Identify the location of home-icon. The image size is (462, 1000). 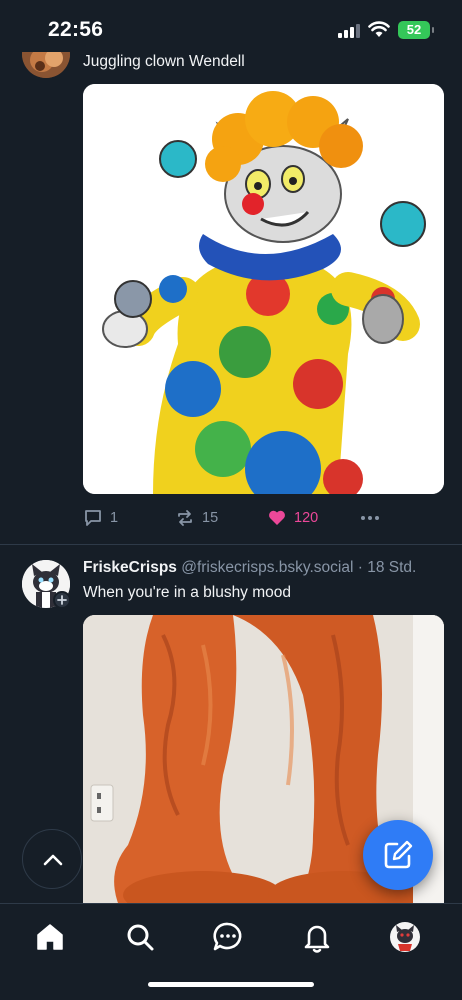
(50, 937).